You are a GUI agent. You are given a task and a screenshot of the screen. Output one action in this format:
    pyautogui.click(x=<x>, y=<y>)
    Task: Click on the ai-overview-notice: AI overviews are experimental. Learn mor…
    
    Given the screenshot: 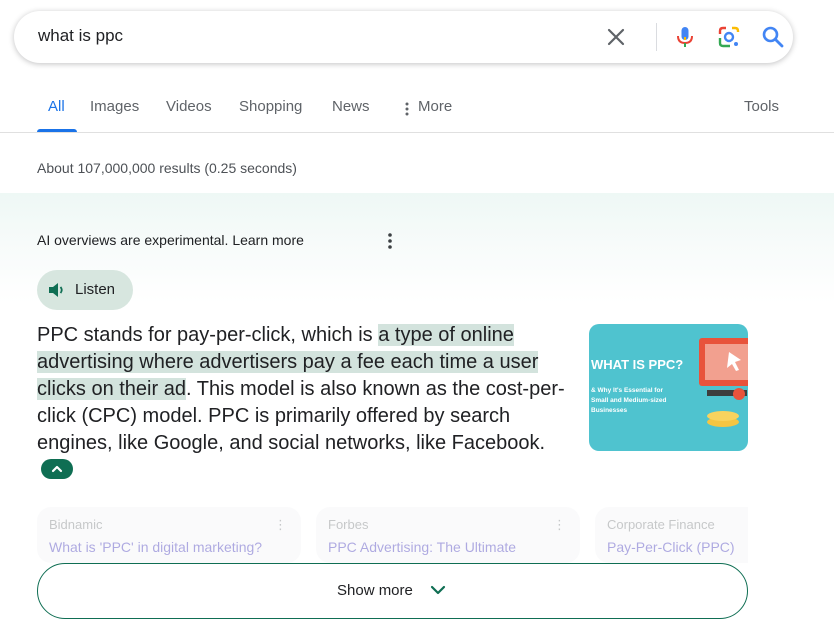 What is the action you would take?
    pyautogui.click(x=170, y=240)
    